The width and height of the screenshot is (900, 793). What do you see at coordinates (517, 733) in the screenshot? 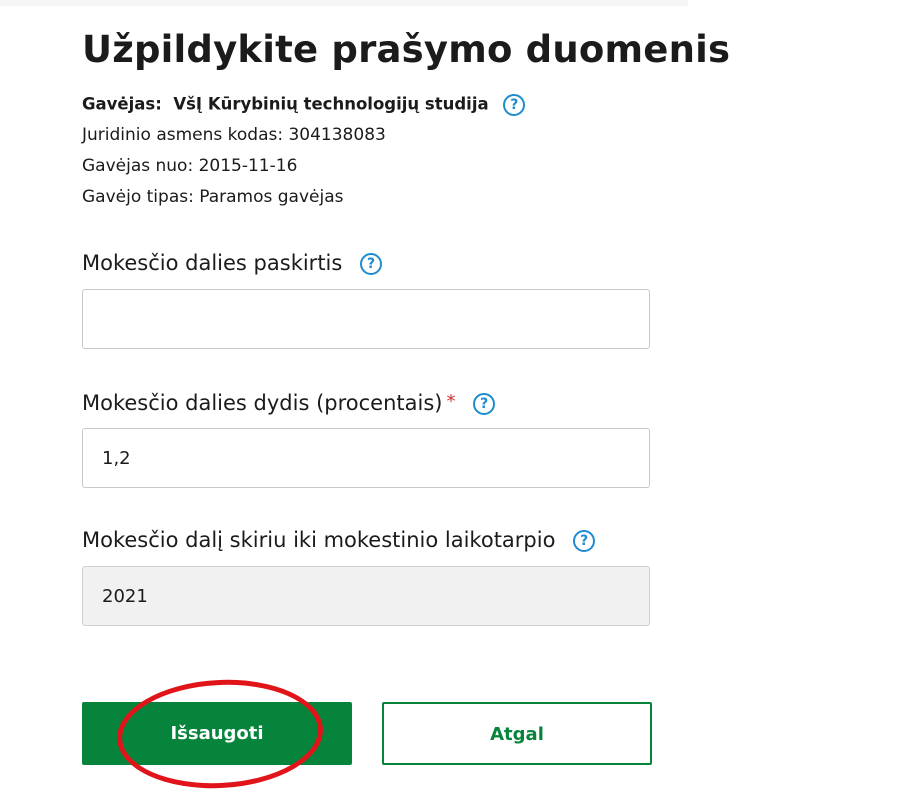
I see `back-button: Atgal` at bounding box center [517, 733].